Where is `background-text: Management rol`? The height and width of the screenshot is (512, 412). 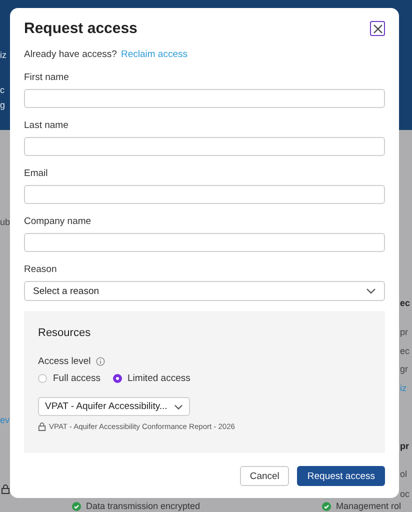 background-text: Management rol is located at coordinates (369, 506).